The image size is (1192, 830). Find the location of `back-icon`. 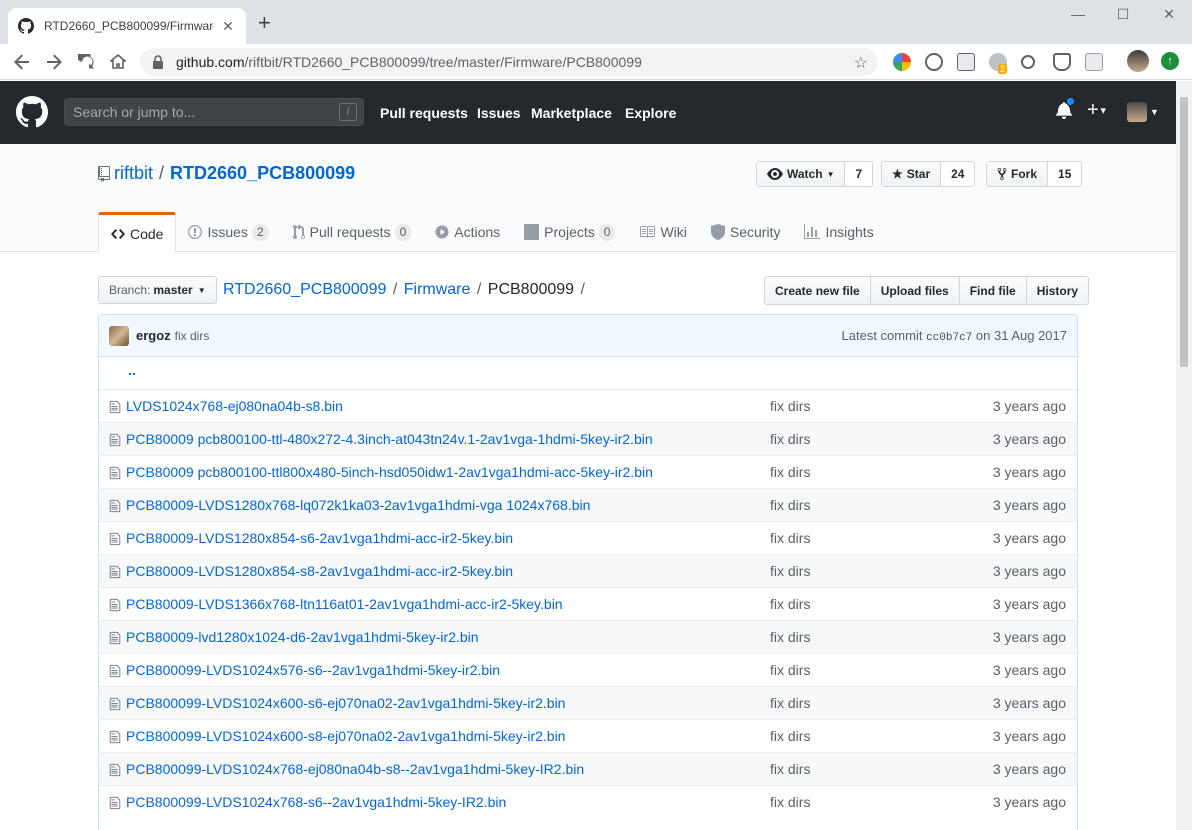

back-icon is located at coordinates (22, 62).